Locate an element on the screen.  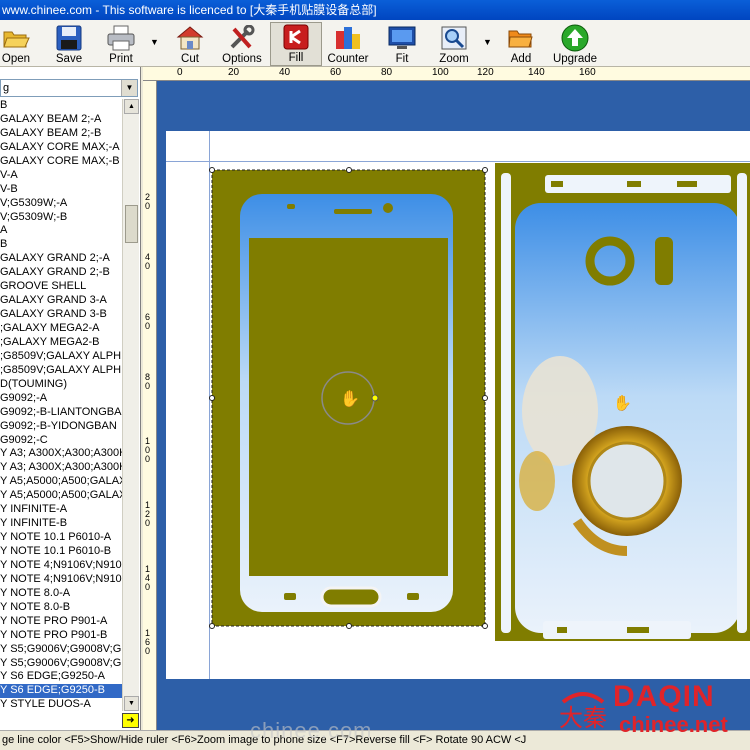
list-item: Y S6 EDGE;G9250-B is located at coordinates (61, 691).